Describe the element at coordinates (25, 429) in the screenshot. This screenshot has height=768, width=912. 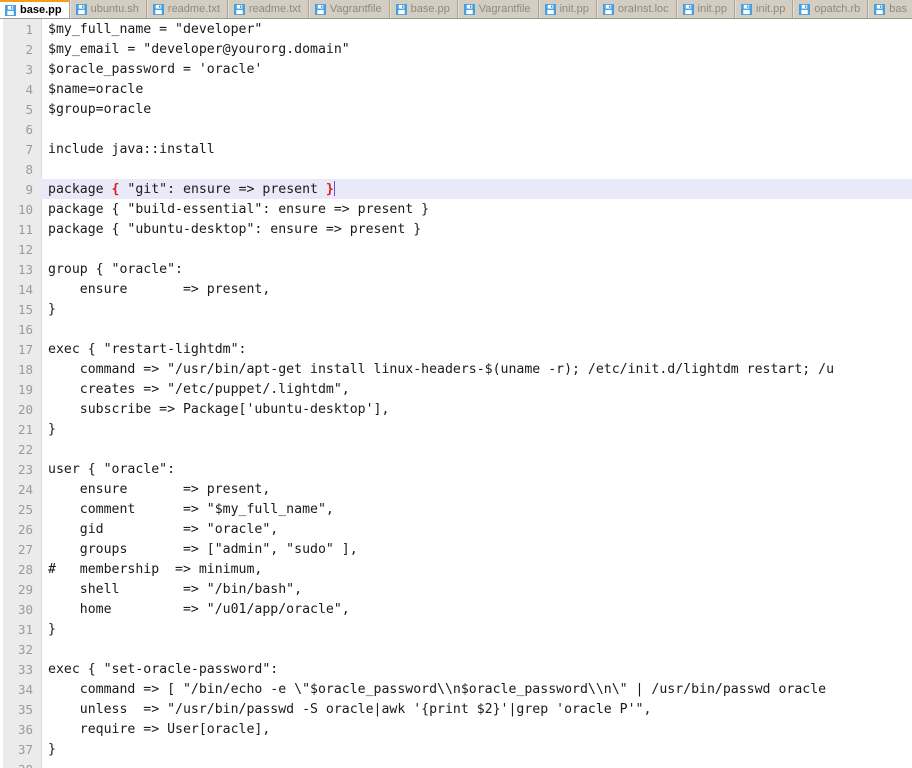
I see `line-number: 21` at that location.